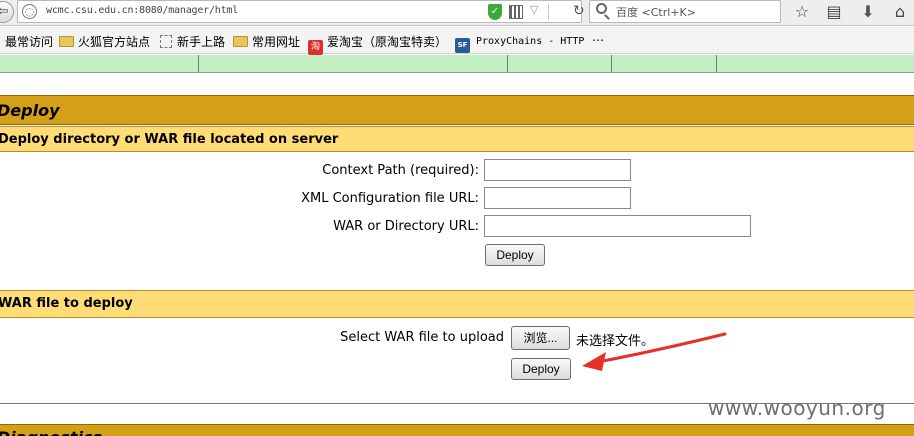 The width and height of the screenshot is (914, 436). I want to click on watermark: www.wooyun.org, so click(797, 408).